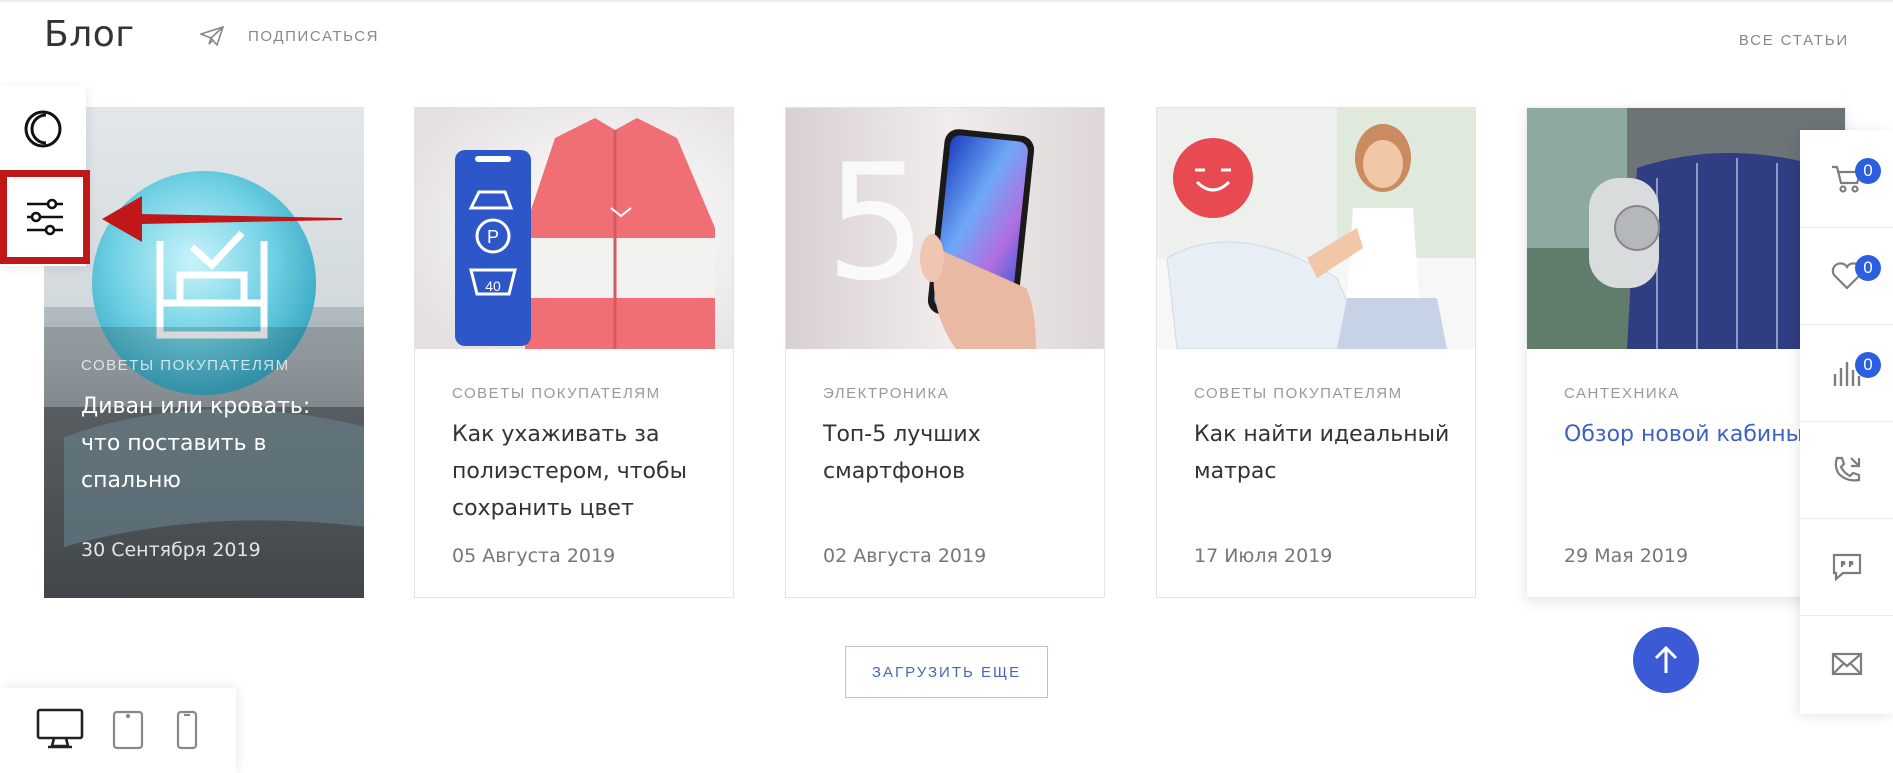  What do you see at coordinates (1686, 228) in the screenshot?
I see `card-image-shower-cabin` at bounding box center [1686, 228].